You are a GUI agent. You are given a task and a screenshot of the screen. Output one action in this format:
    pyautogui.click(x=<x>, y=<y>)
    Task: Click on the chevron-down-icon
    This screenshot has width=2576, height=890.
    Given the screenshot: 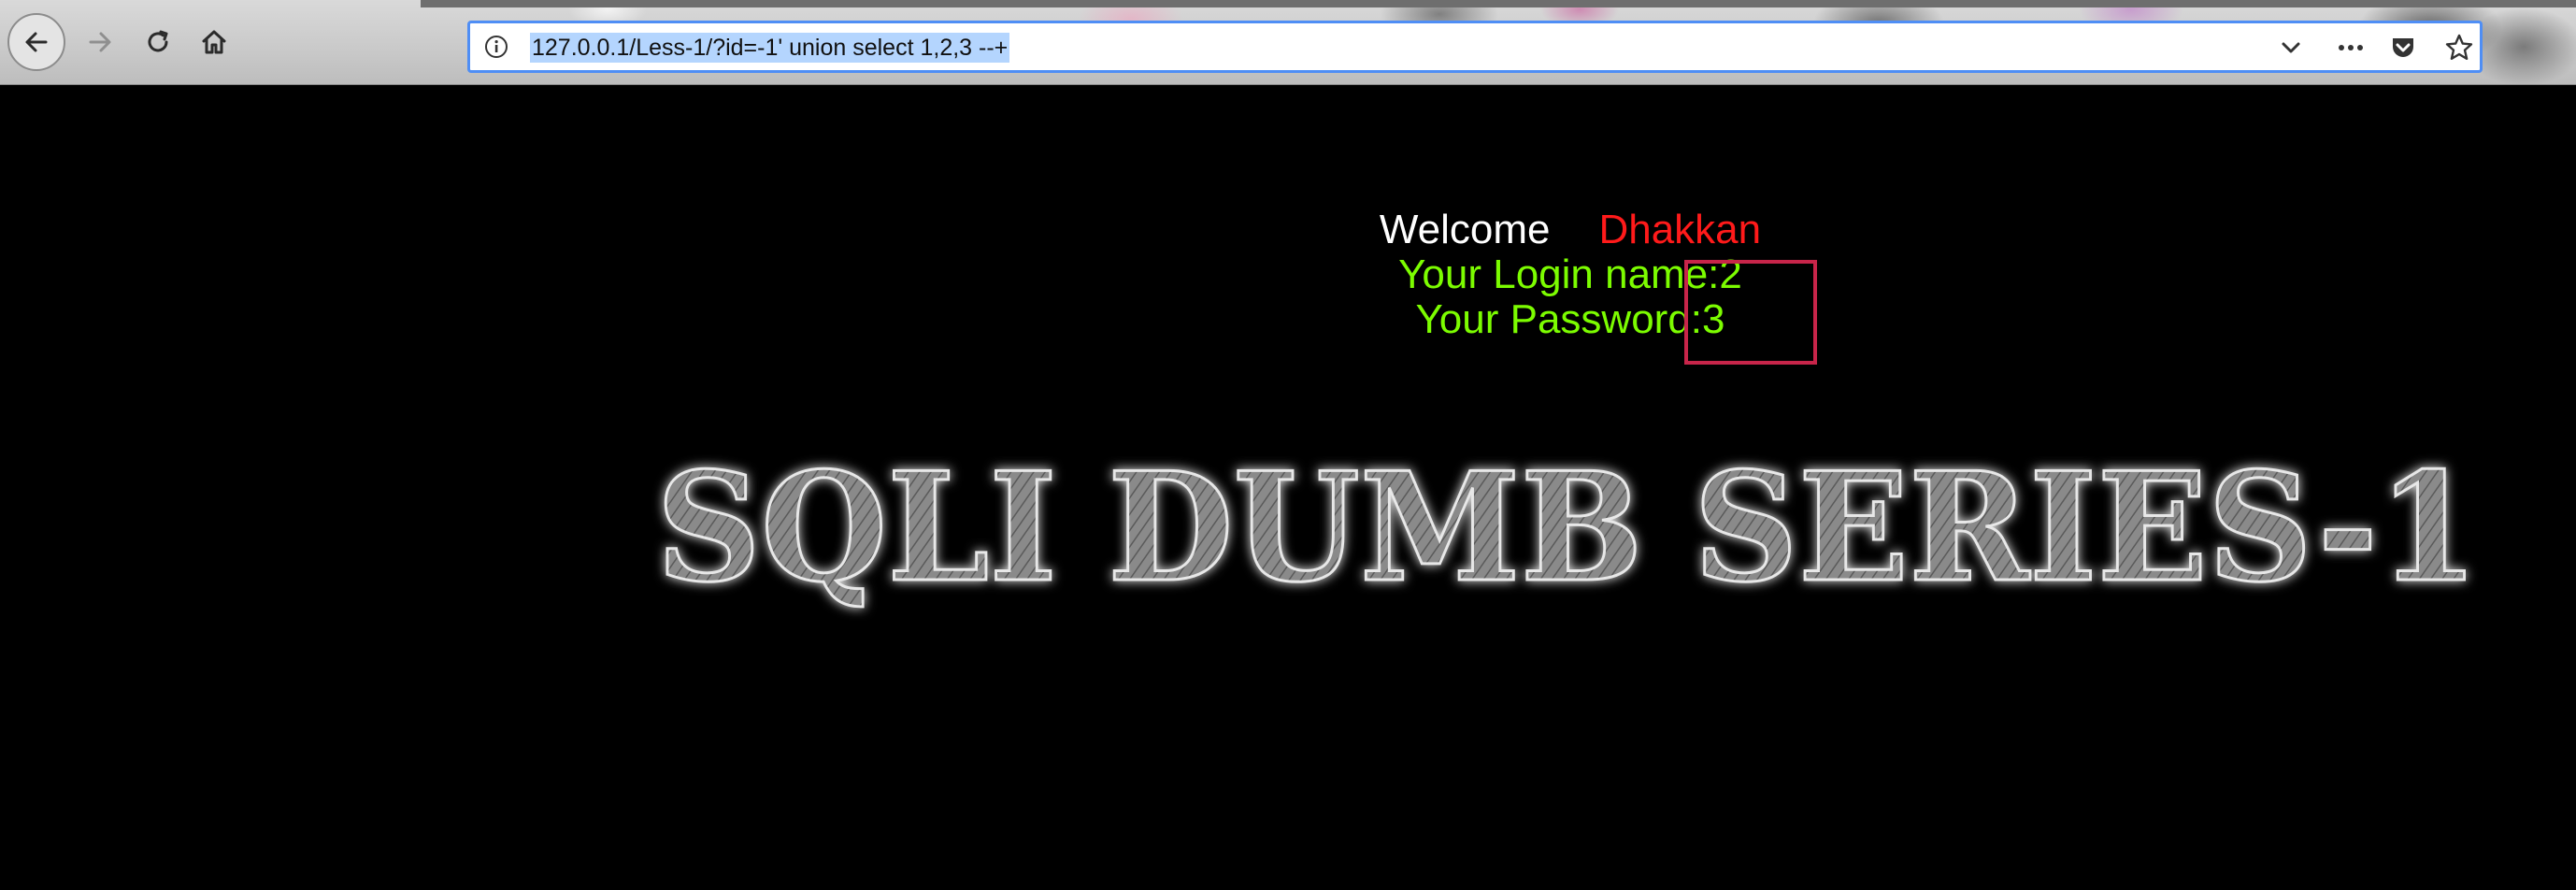 What is the action you would take?
    pyautogui.click(x=2291, y=48)
    